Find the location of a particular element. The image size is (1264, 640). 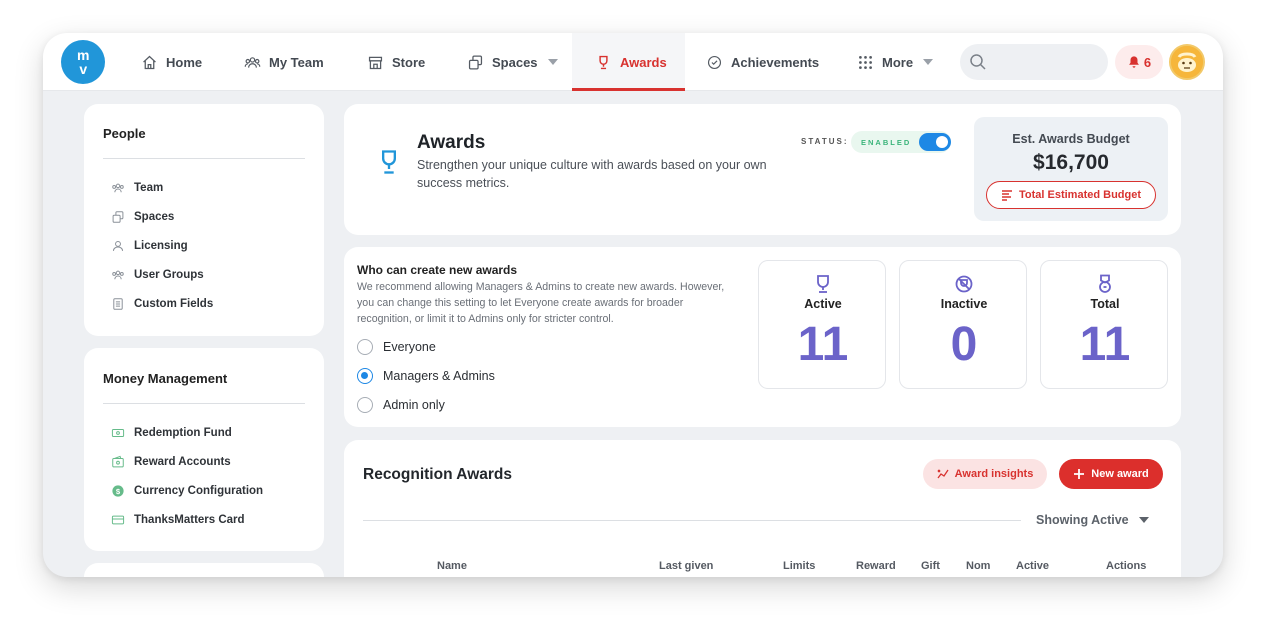

radio-everyone: Everyone is located at coordinates (396, 347).